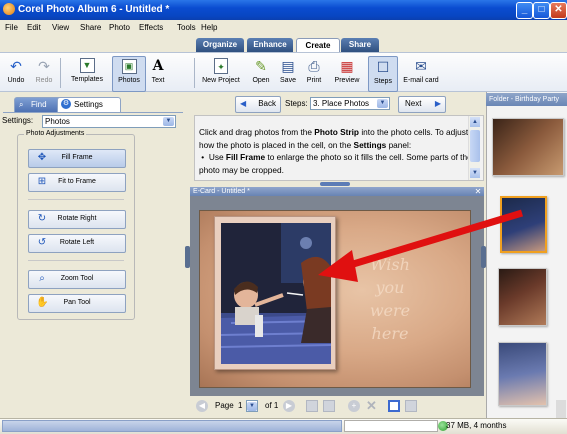 The image size is (567, 434). What do you see at coordinates (21, 104) in the screenshot?
I see `find-icon: ⌕` at bounding box center [21, 104].